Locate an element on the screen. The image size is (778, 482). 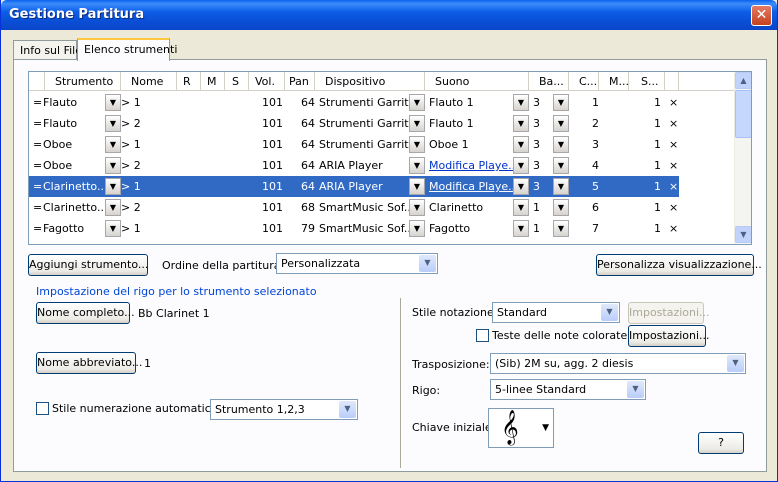
scroll-down-icon: ▼ is located at coordinates (743, 234).